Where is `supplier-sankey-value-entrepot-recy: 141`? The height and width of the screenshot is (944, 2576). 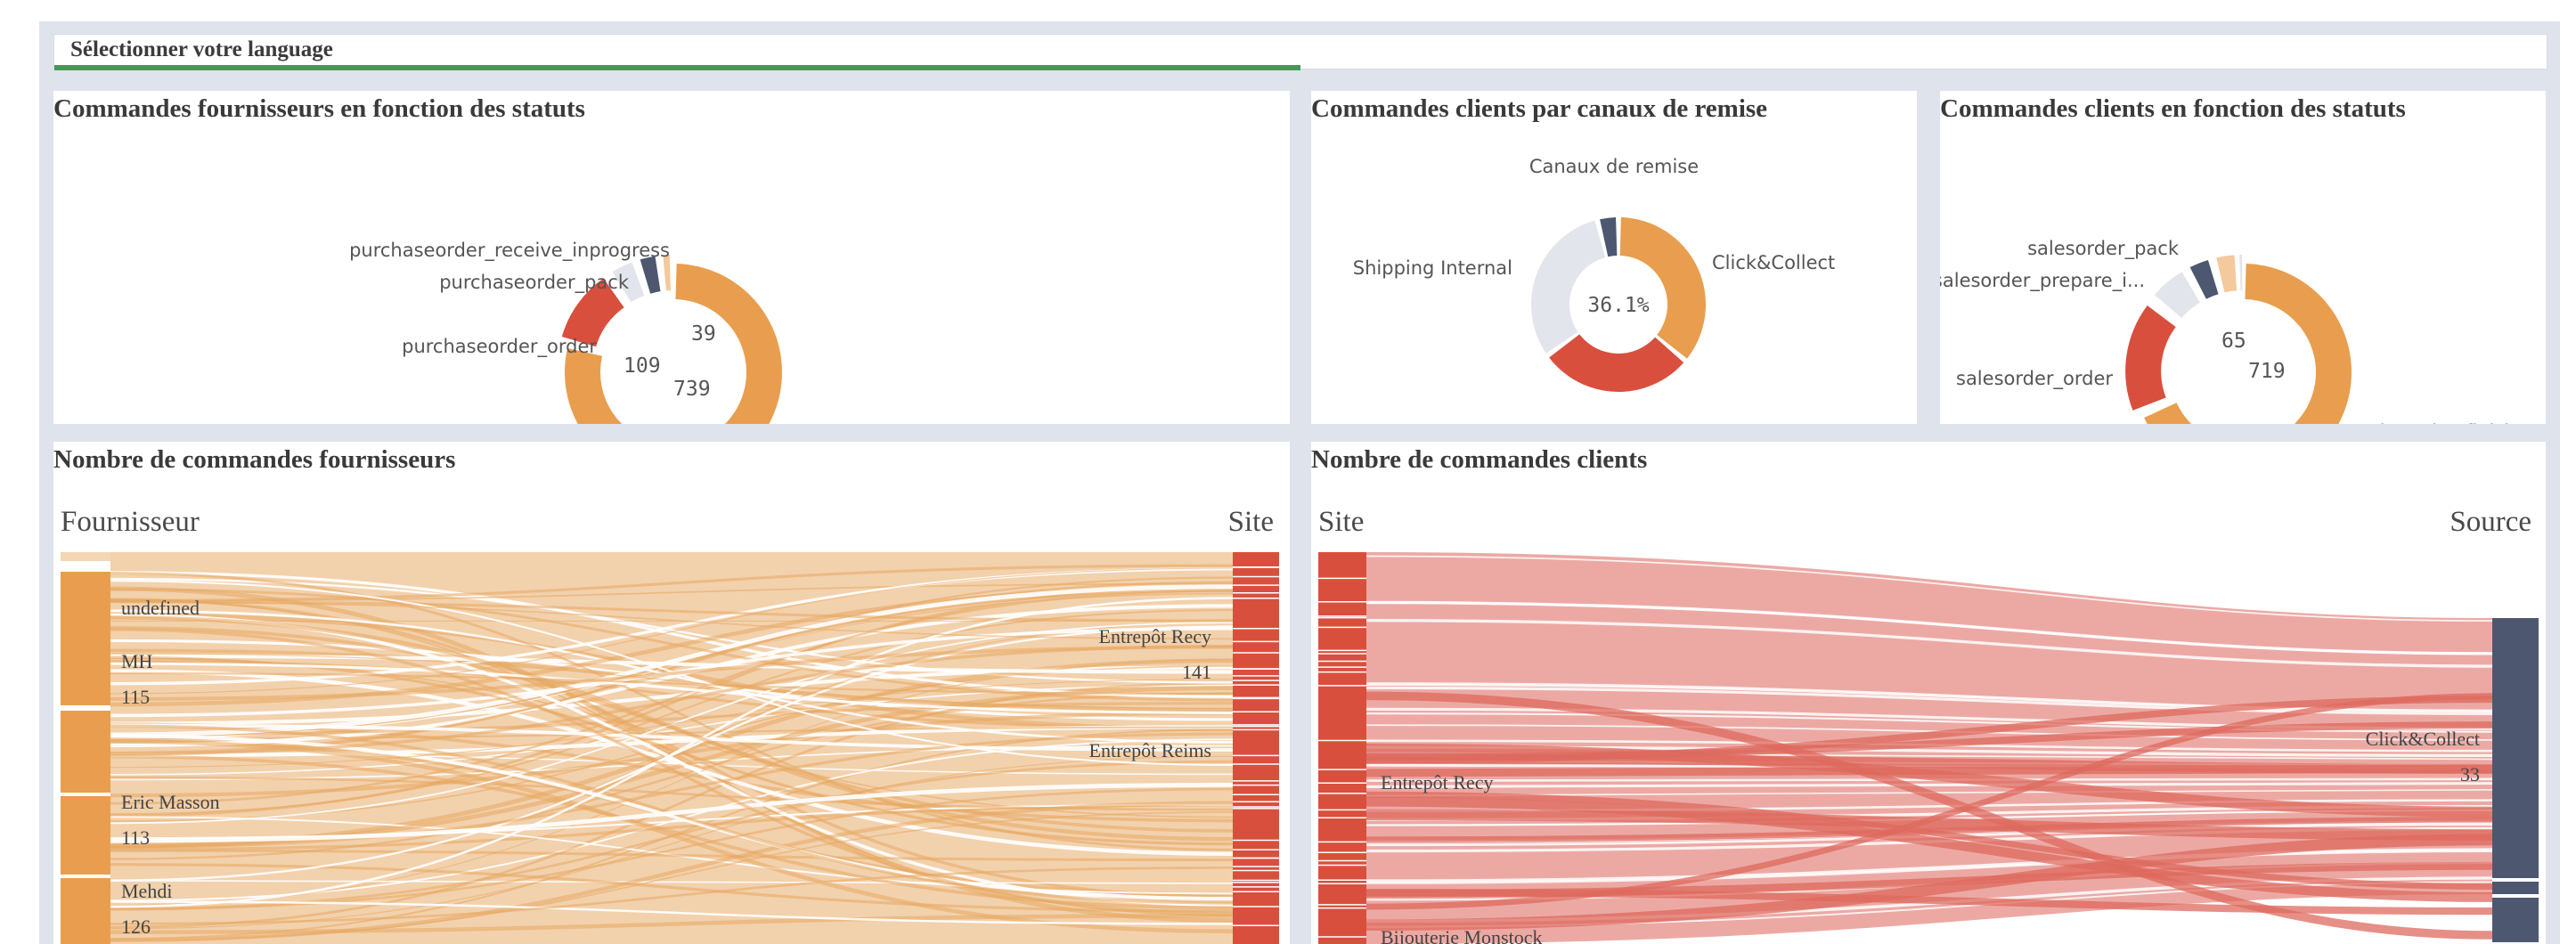 supplier-sankey-value-entrepot-recy: 141 is located at coordinates (1196, 672).